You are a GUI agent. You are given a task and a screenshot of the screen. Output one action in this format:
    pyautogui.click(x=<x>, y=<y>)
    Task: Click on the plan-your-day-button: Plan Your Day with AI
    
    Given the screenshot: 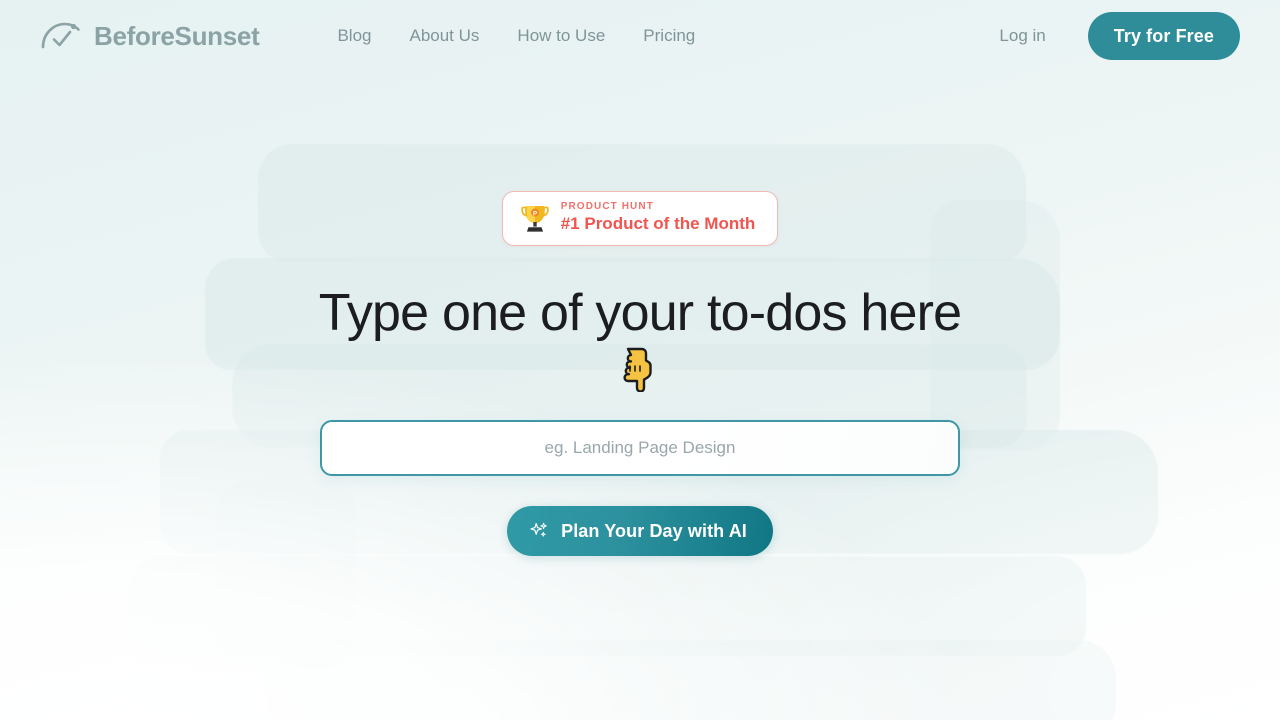 What is the action you would take?
    pyautogui.click(x=640, y=531)
    